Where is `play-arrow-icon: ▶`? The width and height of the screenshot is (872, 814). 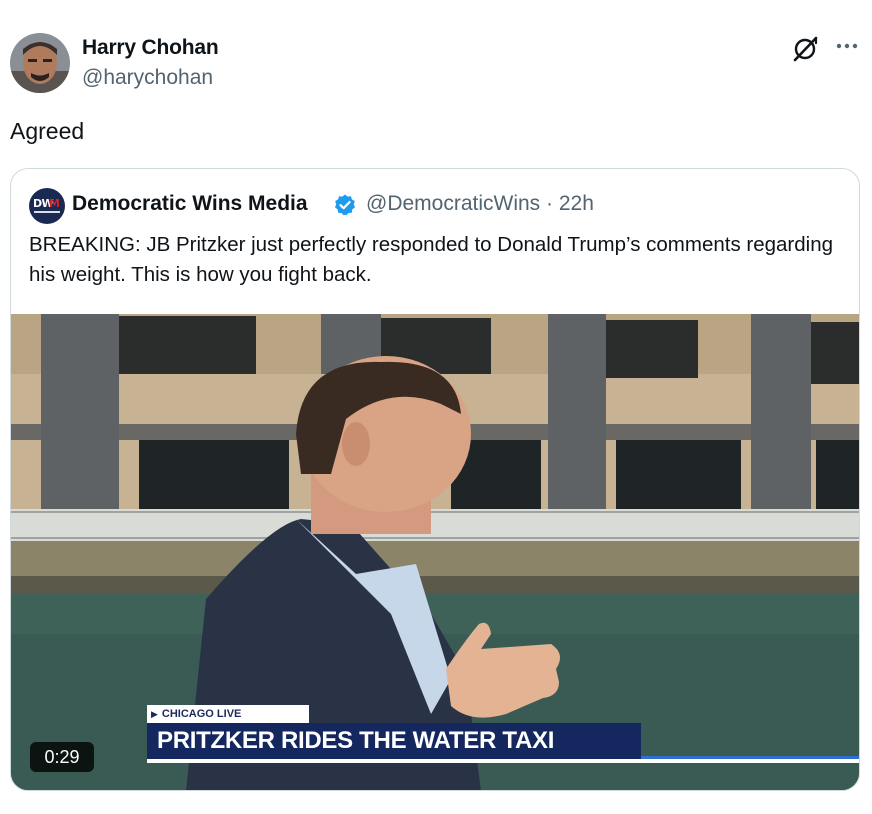 play-arrow-icon: ▶ is located at coordinates (154, 714).